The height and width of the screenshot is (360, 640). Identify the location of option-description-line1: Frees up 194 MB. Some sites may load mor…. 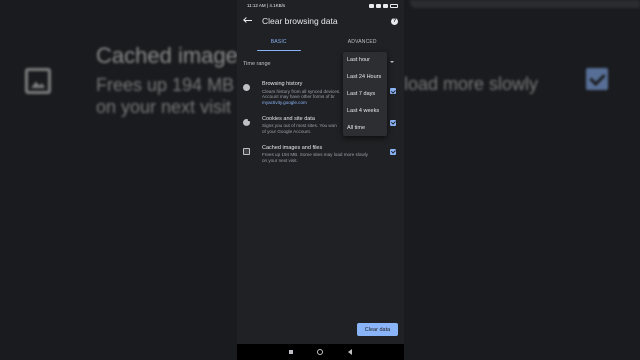
(315, 155).